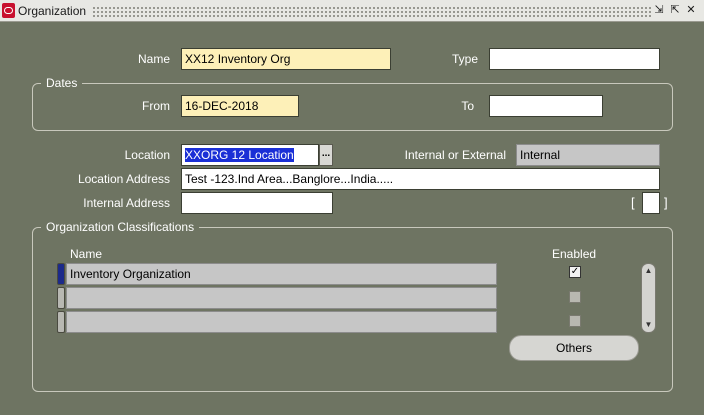 The image size is (704, 415). Describe the element at coordinates (257, 203) in the screenshot. I see `internal-address-field` at that location.